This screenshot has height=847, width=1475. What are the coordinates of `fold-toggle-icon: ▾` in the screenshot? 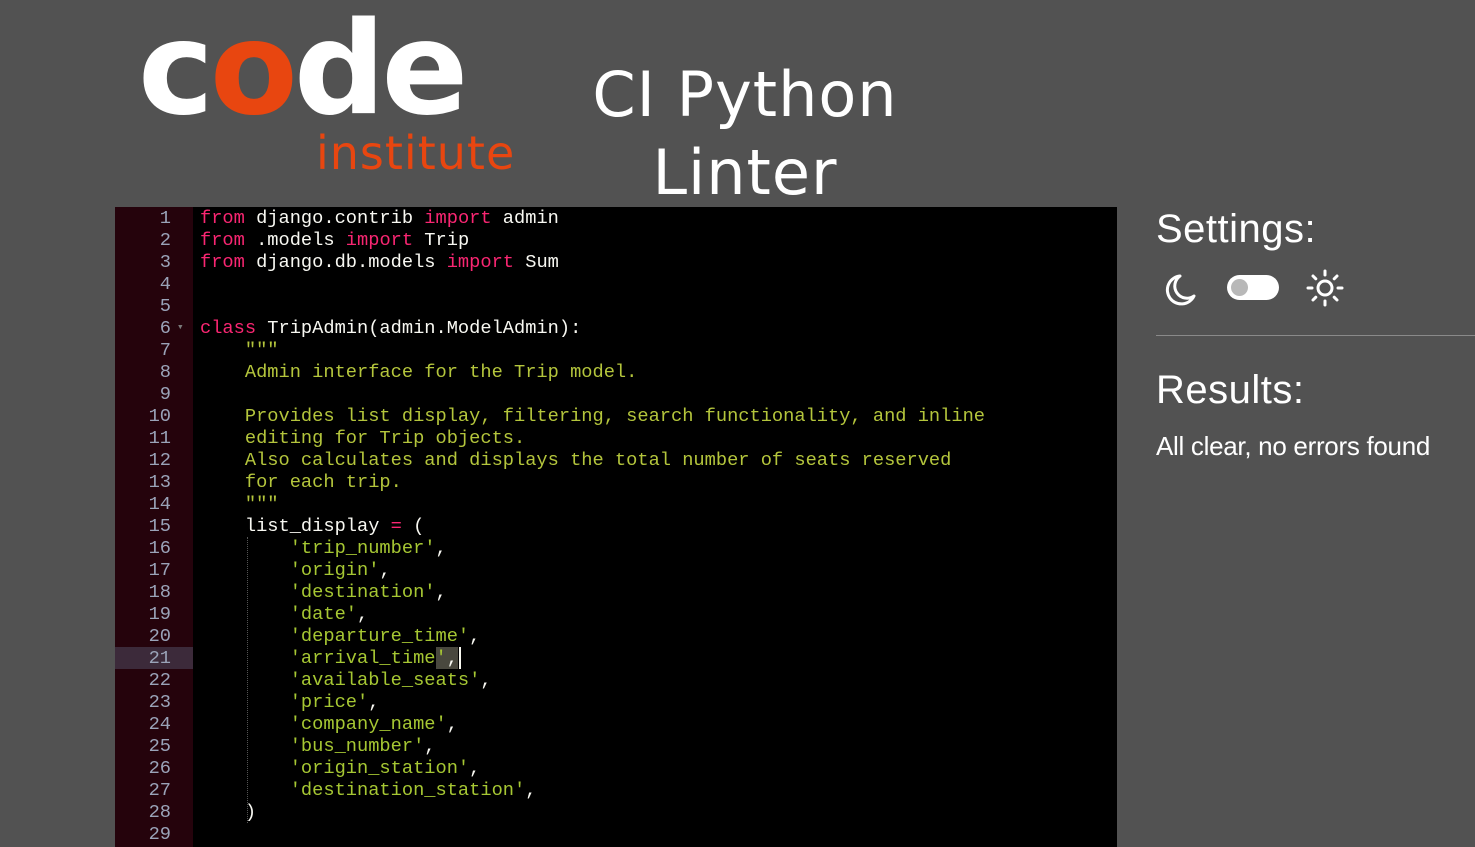 It's located at (180, 328).